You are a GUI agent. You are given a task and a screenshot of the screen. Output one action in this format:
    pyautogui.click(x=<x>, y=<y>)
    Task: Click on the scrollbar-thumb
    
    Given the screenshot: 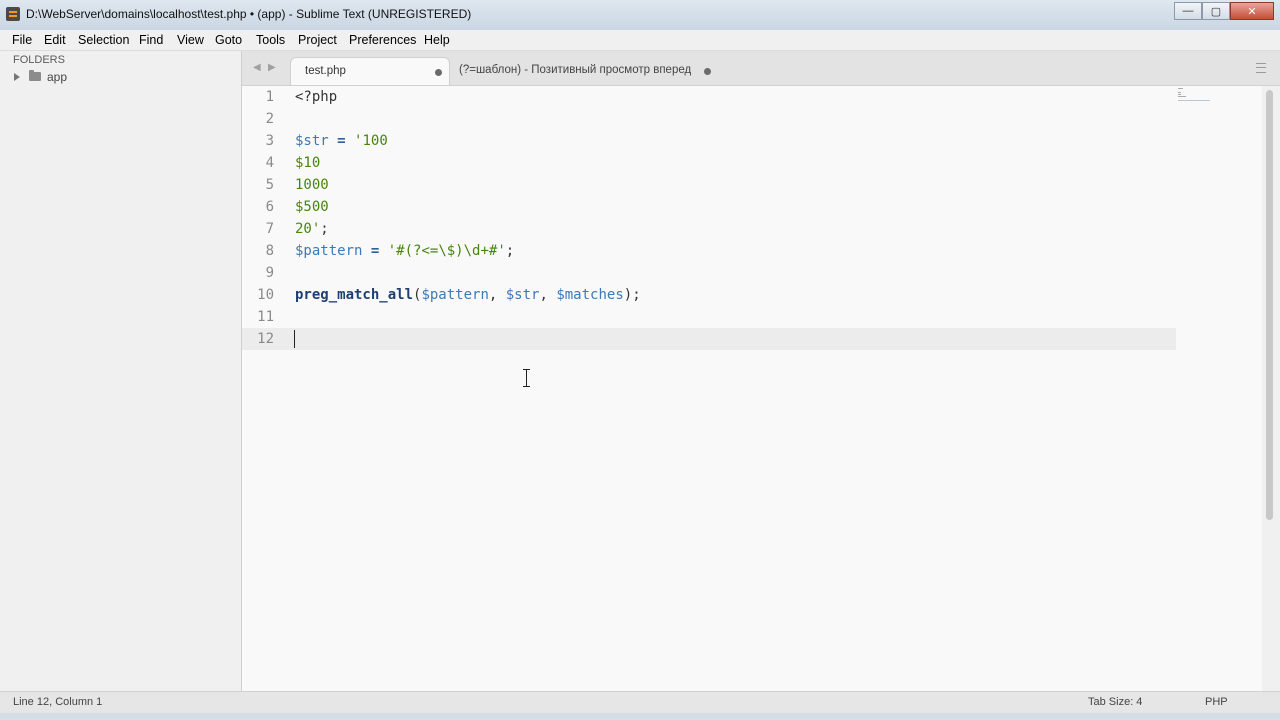 What is the action you would take?
    pyautogui.click(x=1269, y=305)
    